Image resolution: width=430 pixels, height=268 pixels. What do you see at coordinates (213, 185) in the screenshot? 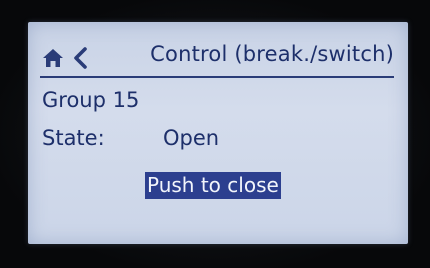
I see `push-to-close-button: Push to close` at bounding box center [213, 185].